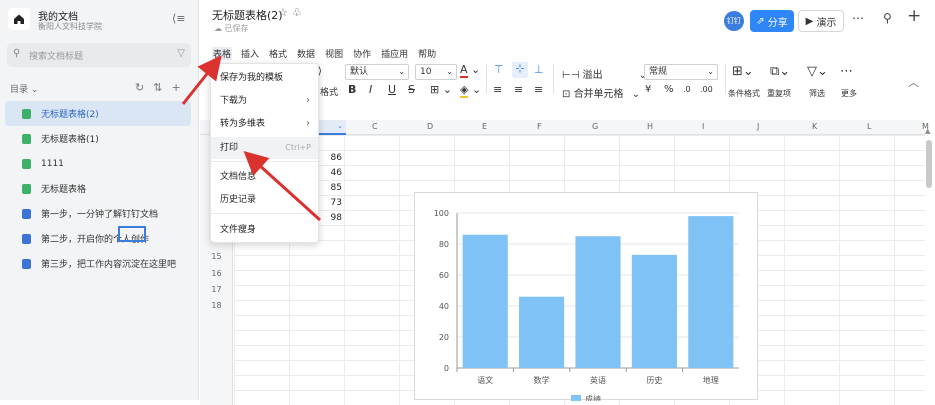  Describe the element at coordinates (601, 92) in the screenshot. I see `merge-cells-button: ⊡ 合并单元格 ⌄` at that location.